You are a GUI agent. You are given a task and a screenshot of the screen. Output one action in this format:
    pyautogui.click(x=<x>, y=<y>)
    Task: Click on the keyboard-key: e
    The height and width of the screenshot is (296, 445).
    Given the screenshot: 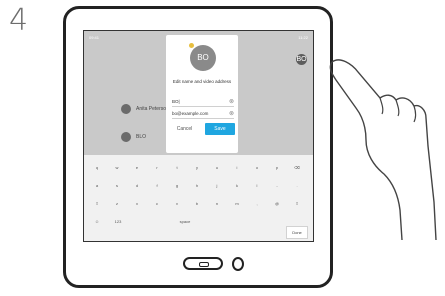 What is the action you would take?
    pyautogui.click(x=137, y=168)
    